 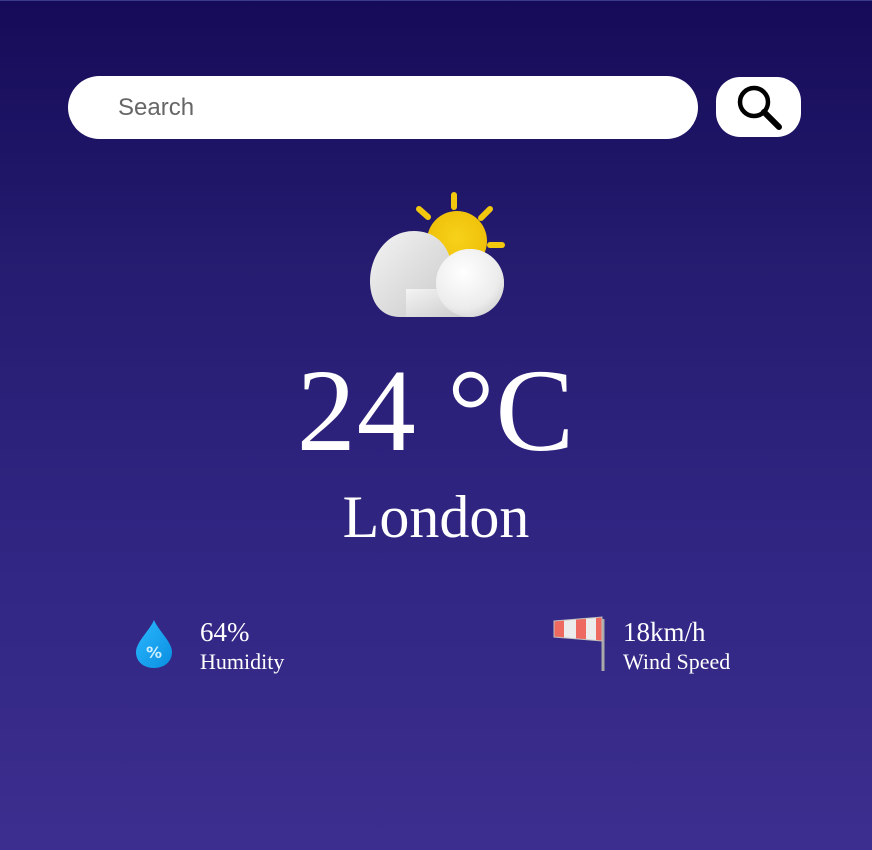 What do you see at coordinates (436, 410) in the screenshot?
I see `temperature-value: 24 °C` at bounding box center [436, 410].